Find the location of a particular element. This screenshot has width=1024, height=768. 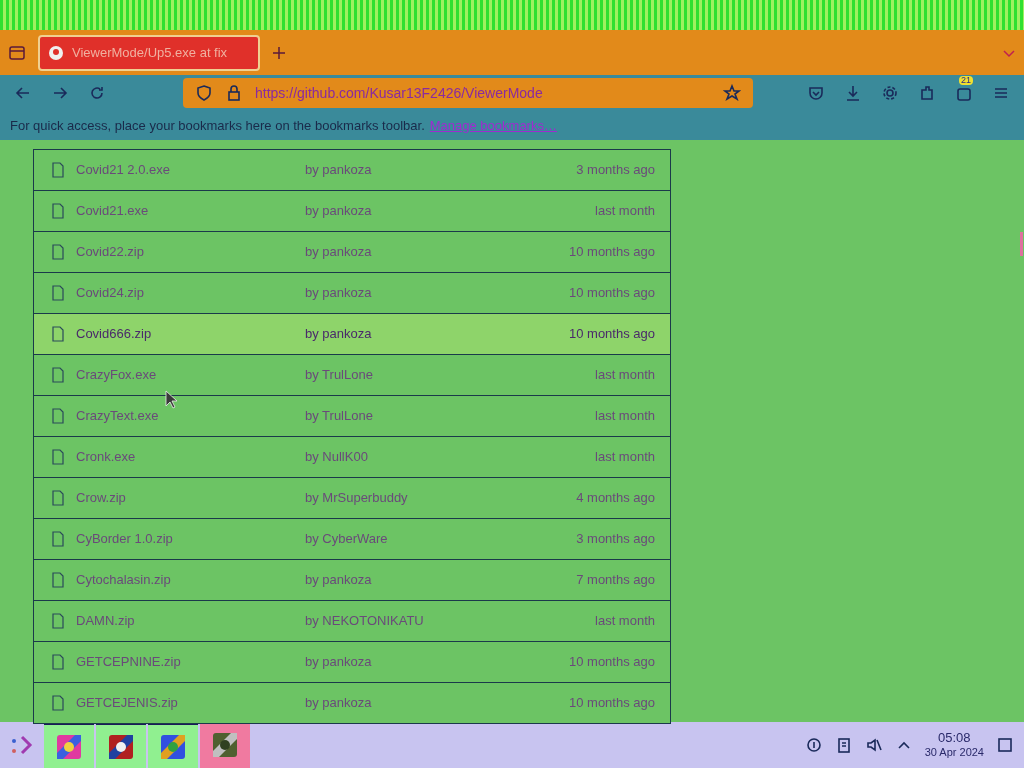

download-icon is located at coordinates (853, 93).